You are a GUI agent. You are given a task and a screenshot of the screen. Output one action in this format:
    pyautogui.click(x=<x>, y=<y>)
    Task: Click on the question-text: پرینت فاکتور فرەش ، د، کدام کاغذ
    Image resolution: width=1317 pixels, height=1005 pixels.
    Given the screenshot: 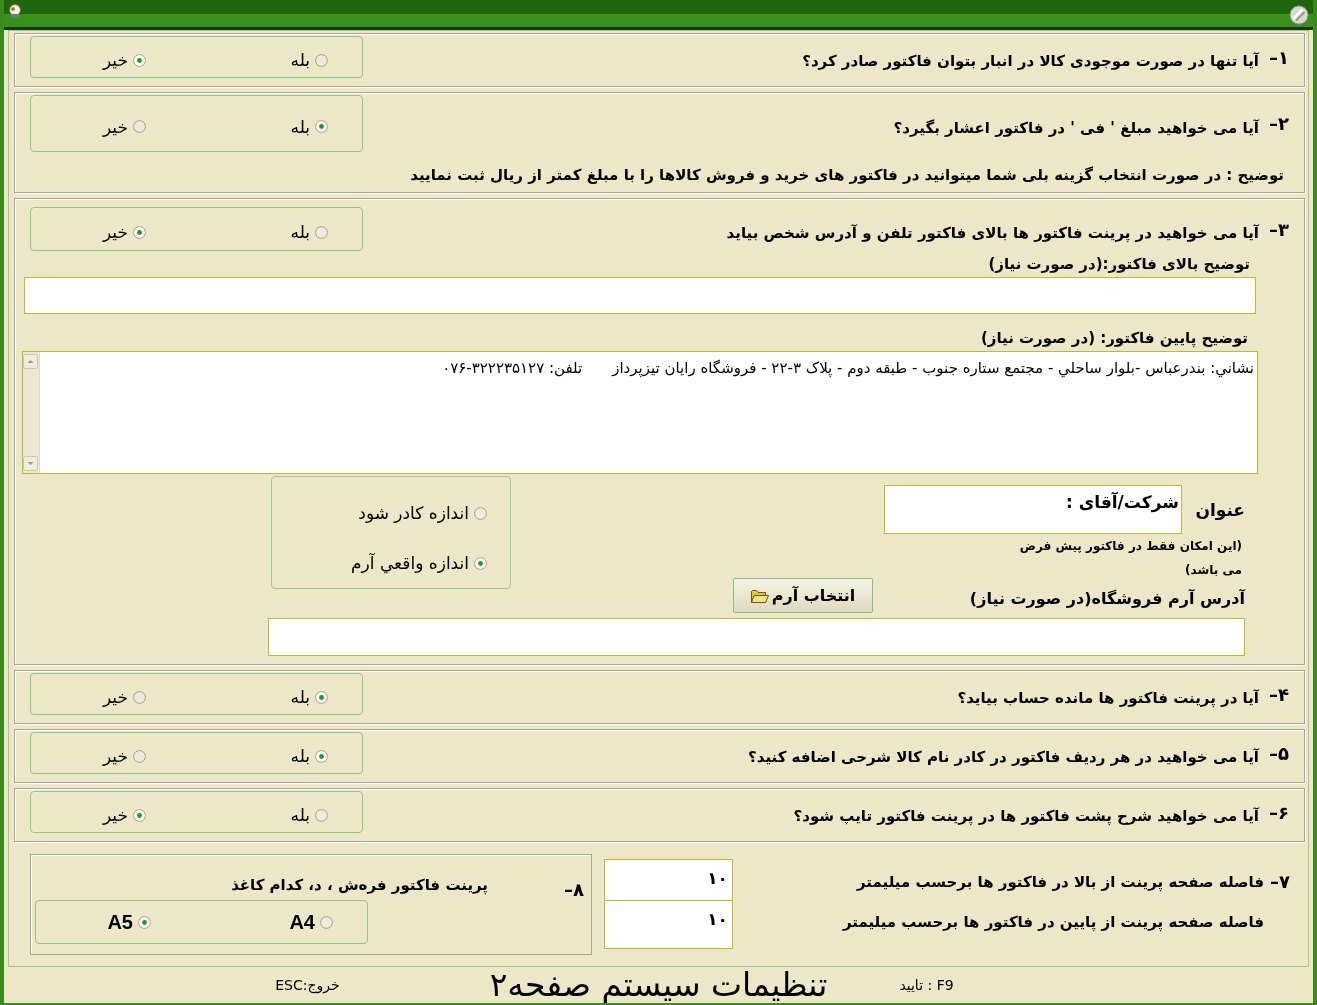 What is the action you would take?
    pyautogui.click(x=359, y=884)
    